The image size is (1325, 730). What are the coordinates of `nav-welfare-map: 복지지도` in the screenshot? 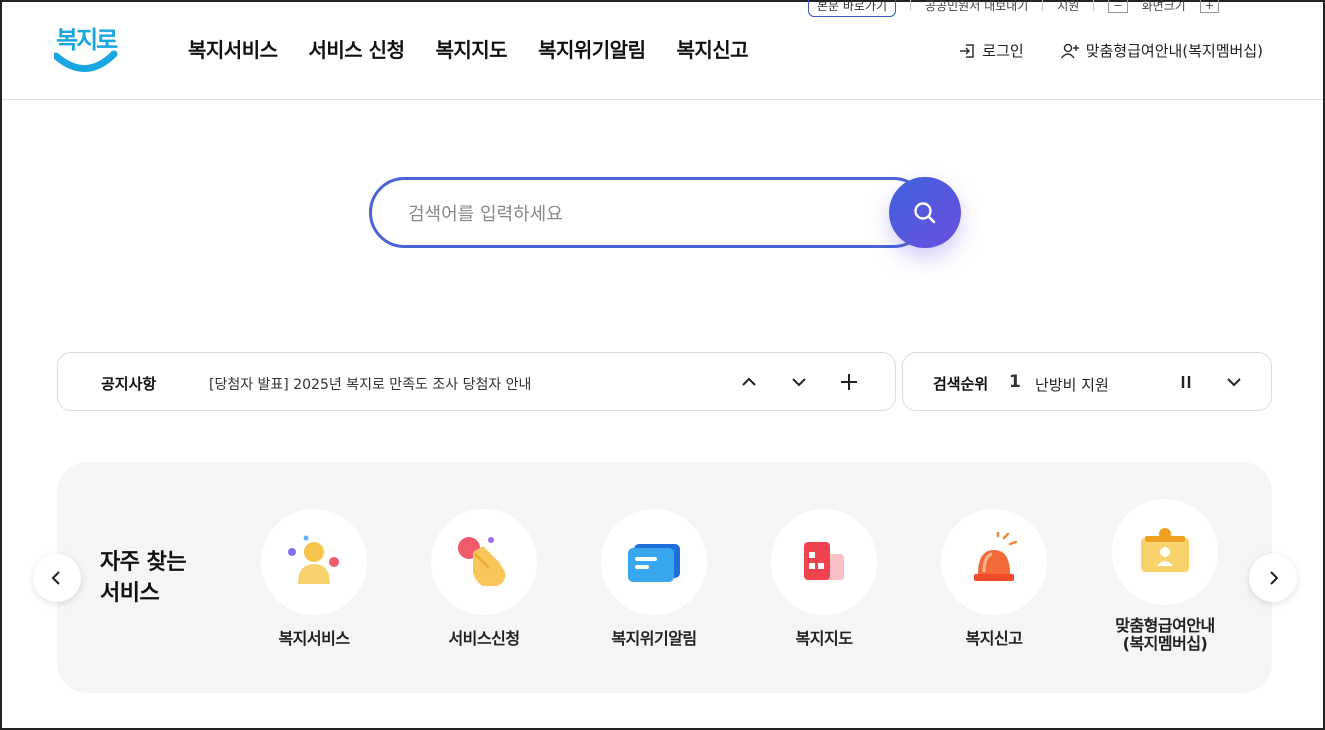 It's located at (471, 48).